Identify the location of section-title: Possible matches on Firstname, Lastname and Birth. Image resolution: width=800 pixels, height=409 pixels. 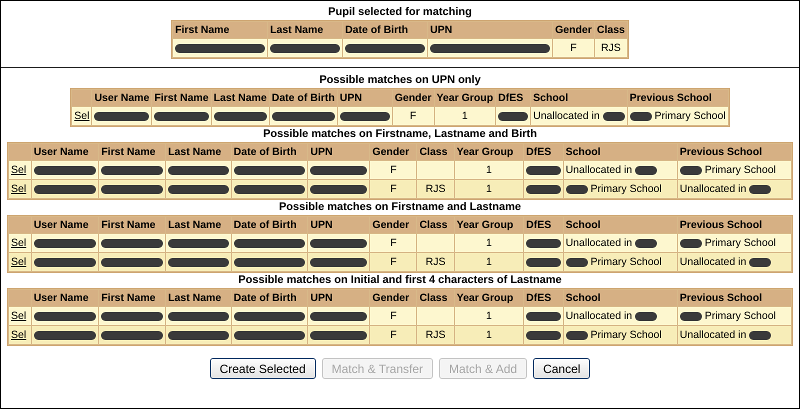
(400, 134).